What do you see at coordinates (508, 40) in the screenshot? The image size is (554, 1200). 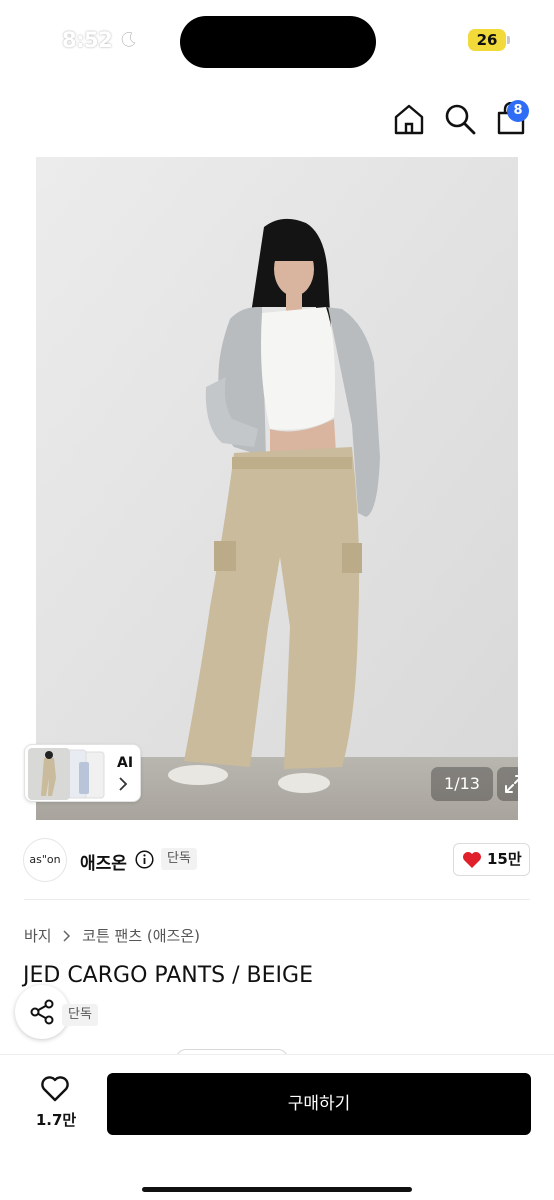 I see `battery-cap` at bounding box center [508, 40].